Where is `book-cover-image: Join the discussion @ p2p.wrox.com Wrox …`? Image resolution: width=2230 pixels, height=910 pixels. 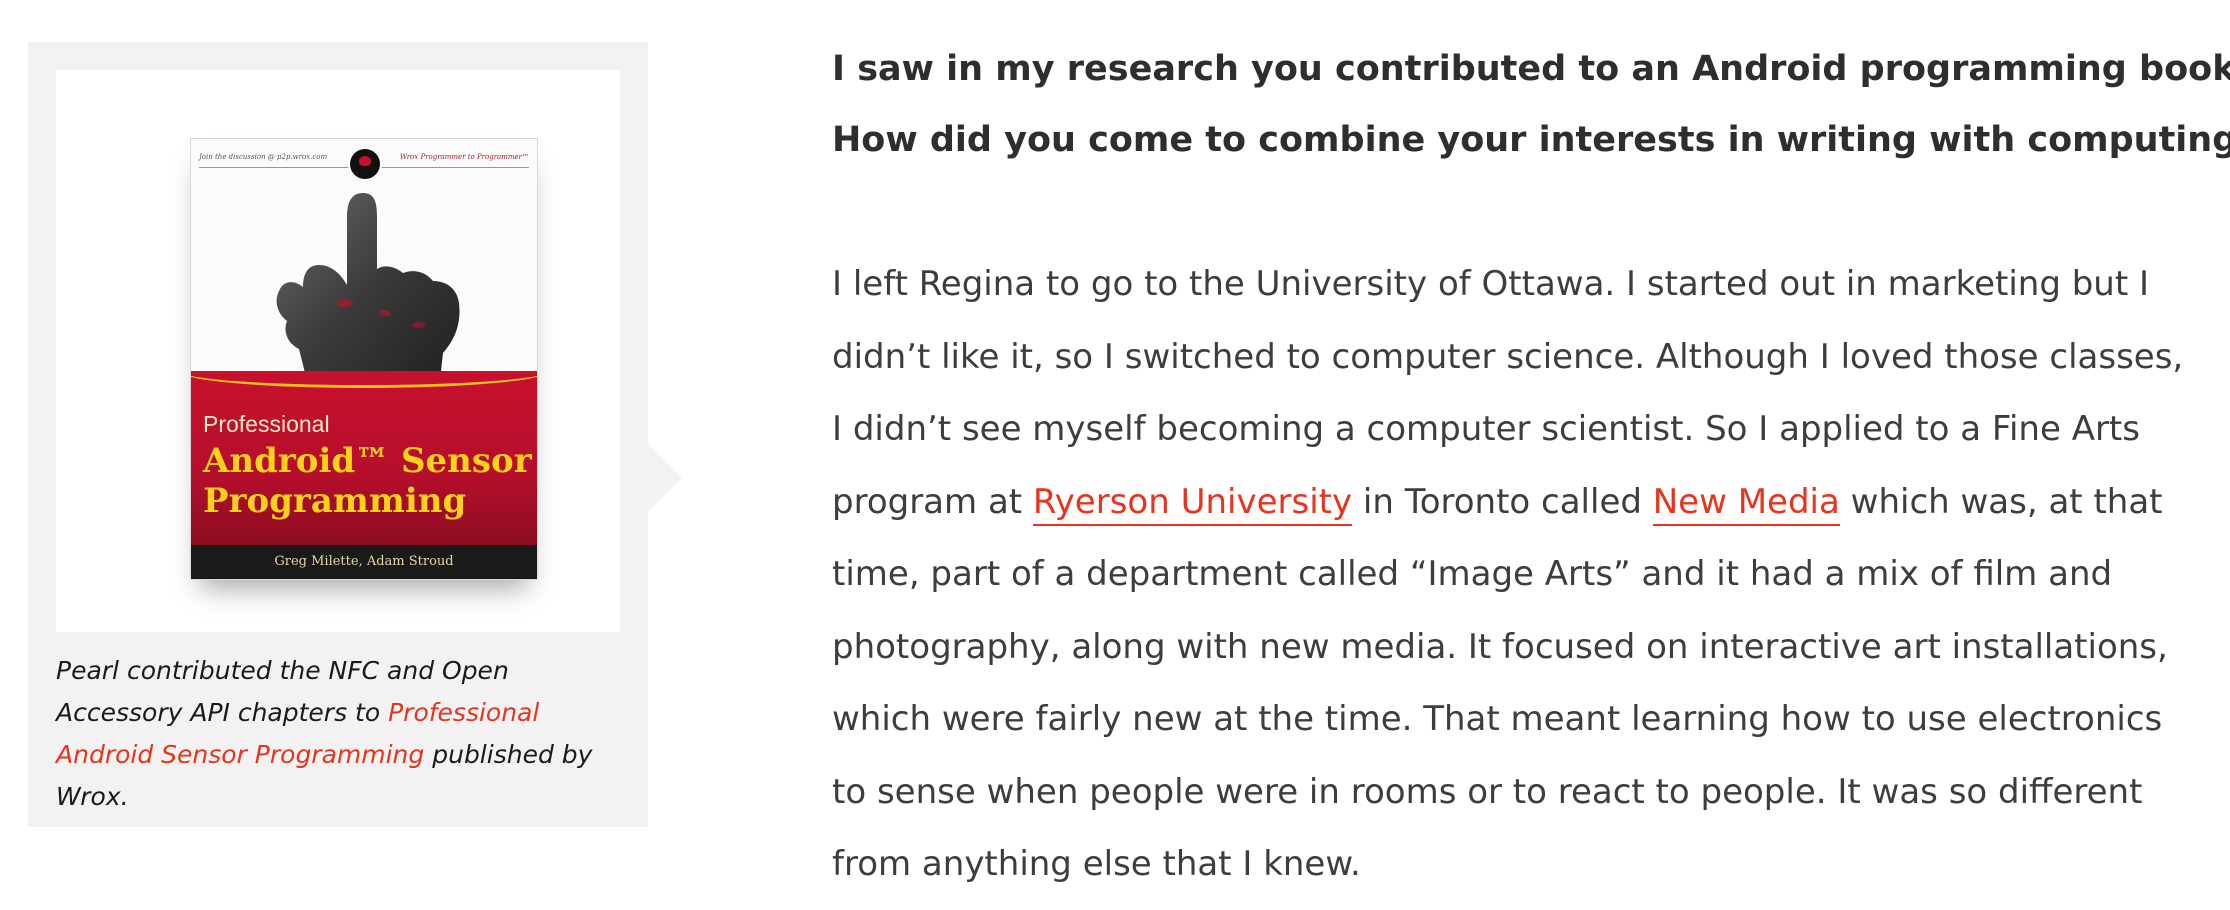 book-cover-image: Join the discussion @ p2p.wrox.com Wrox … is located at coordinates (364, 359).